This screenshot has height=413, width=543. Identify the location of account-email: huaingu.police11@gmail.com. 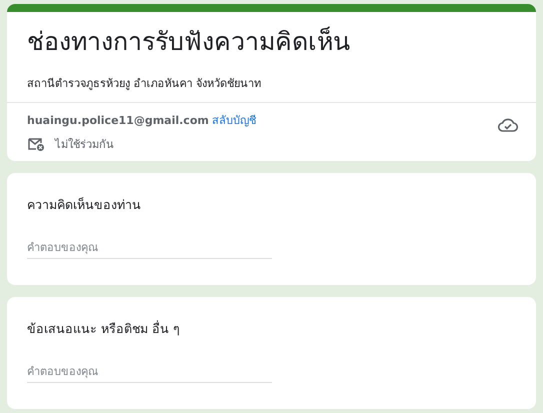
(118, 120).